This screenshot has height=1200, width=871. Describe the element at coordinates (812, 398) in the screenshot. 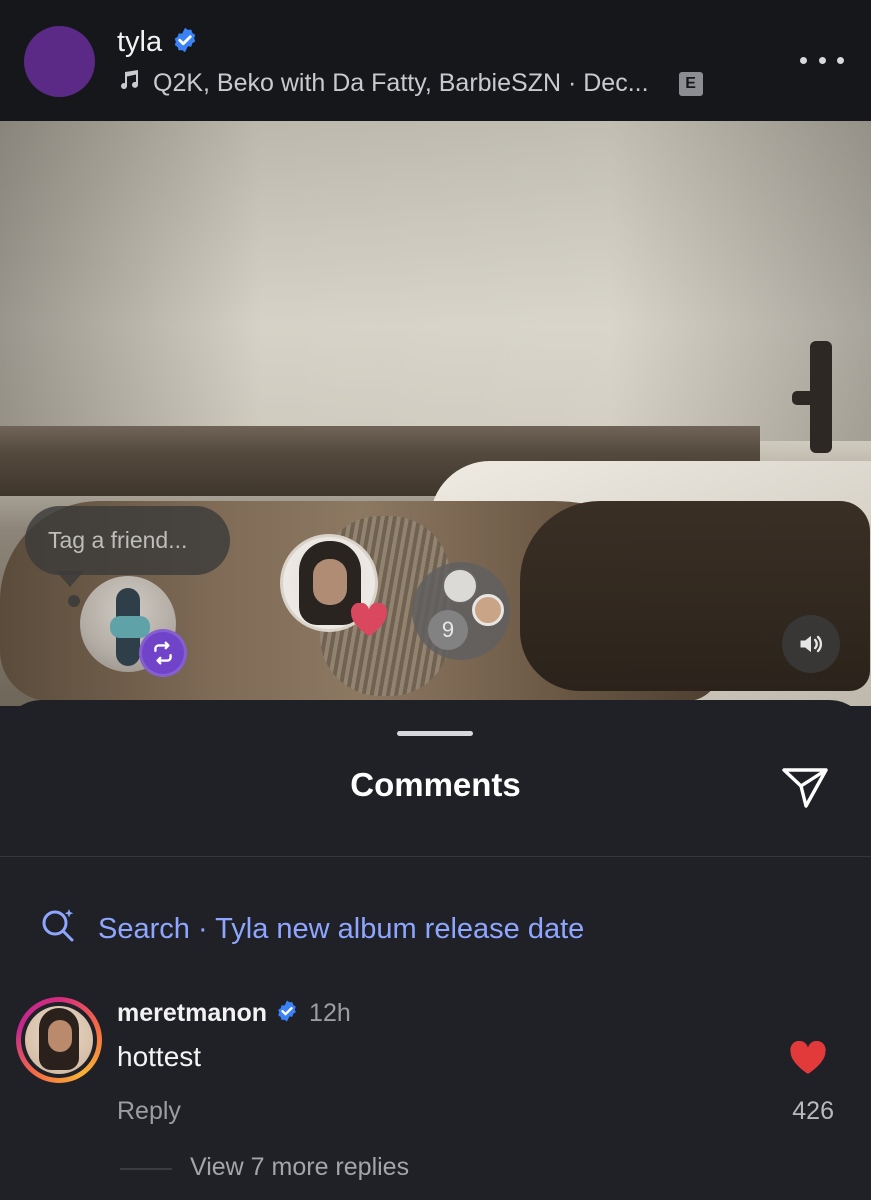

I see `wall-hook-arm` at that location.